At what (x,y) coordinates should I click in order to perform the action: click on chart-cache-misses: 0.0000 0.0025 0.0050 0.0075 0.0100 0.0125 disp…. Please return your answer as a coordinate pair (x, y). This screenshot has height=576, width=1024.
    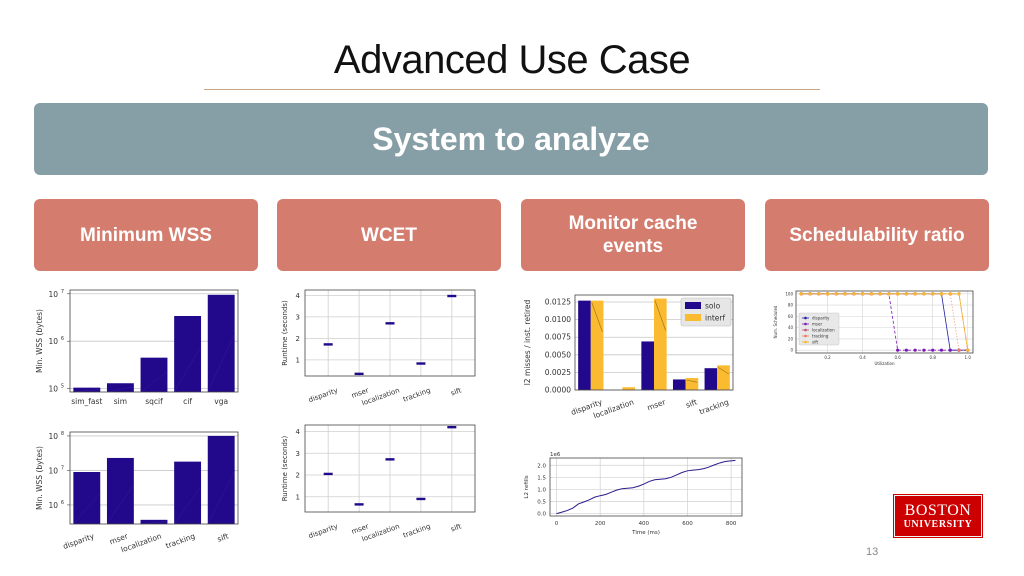
    Looking at the image, I should click on (633, 355).